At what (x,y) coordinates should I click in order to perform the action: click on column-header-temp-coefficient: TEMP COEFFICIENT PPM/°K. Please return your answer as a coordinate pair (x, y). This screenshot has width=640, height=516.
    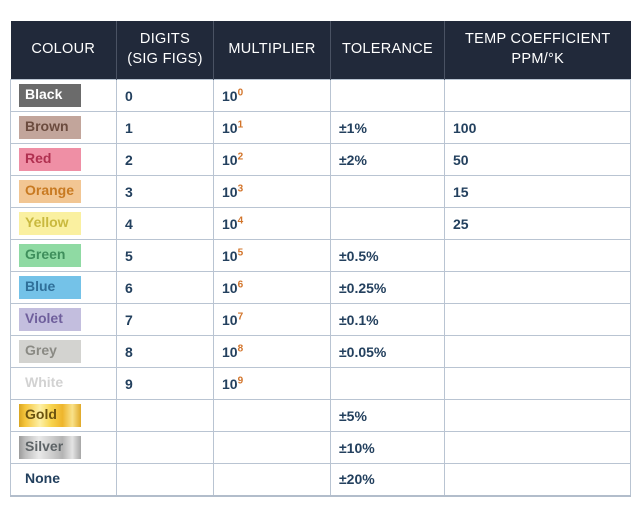
    Looking at the image, I should click on (537, 50).